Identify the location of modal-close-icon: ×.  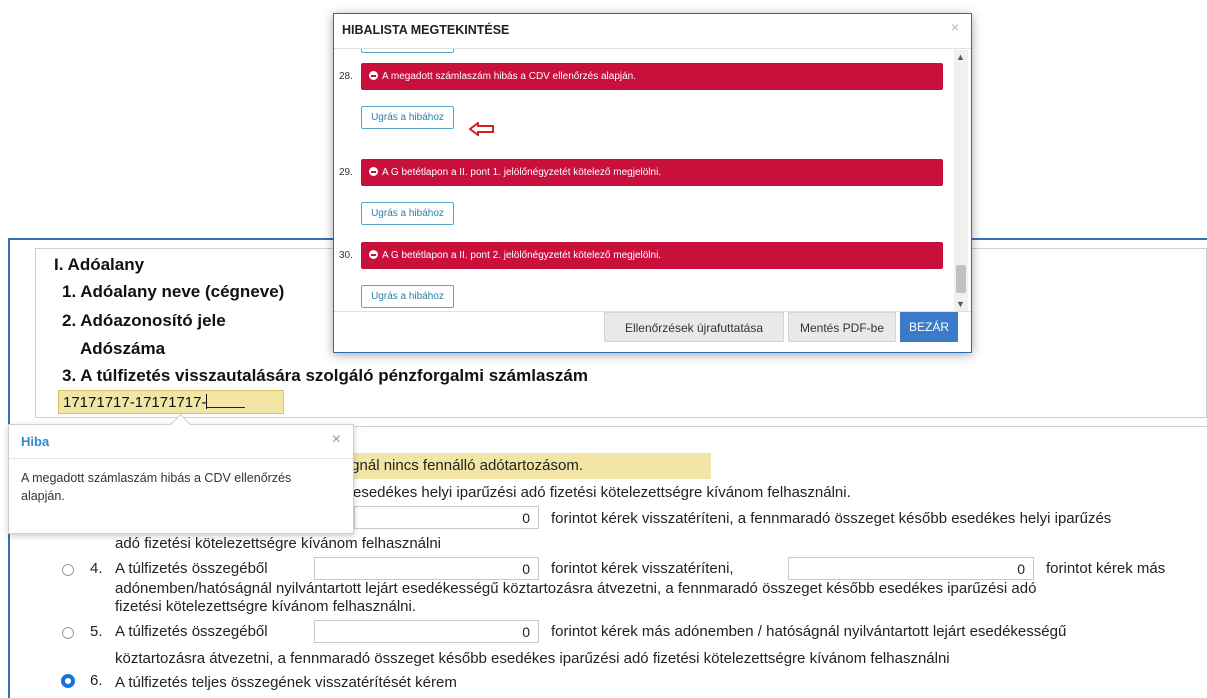
(955, 27).